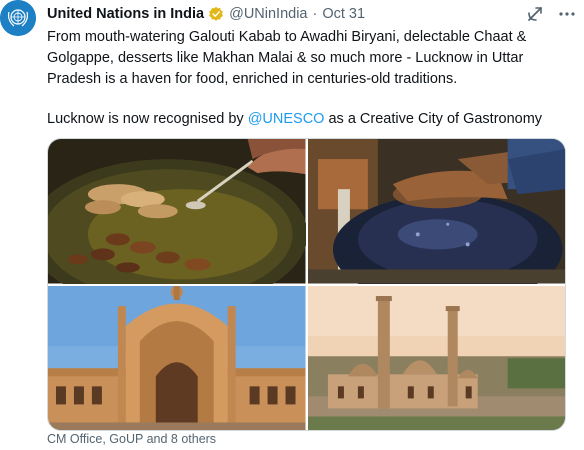  I want to click on photo-dome-tawa, so click(436, 211).